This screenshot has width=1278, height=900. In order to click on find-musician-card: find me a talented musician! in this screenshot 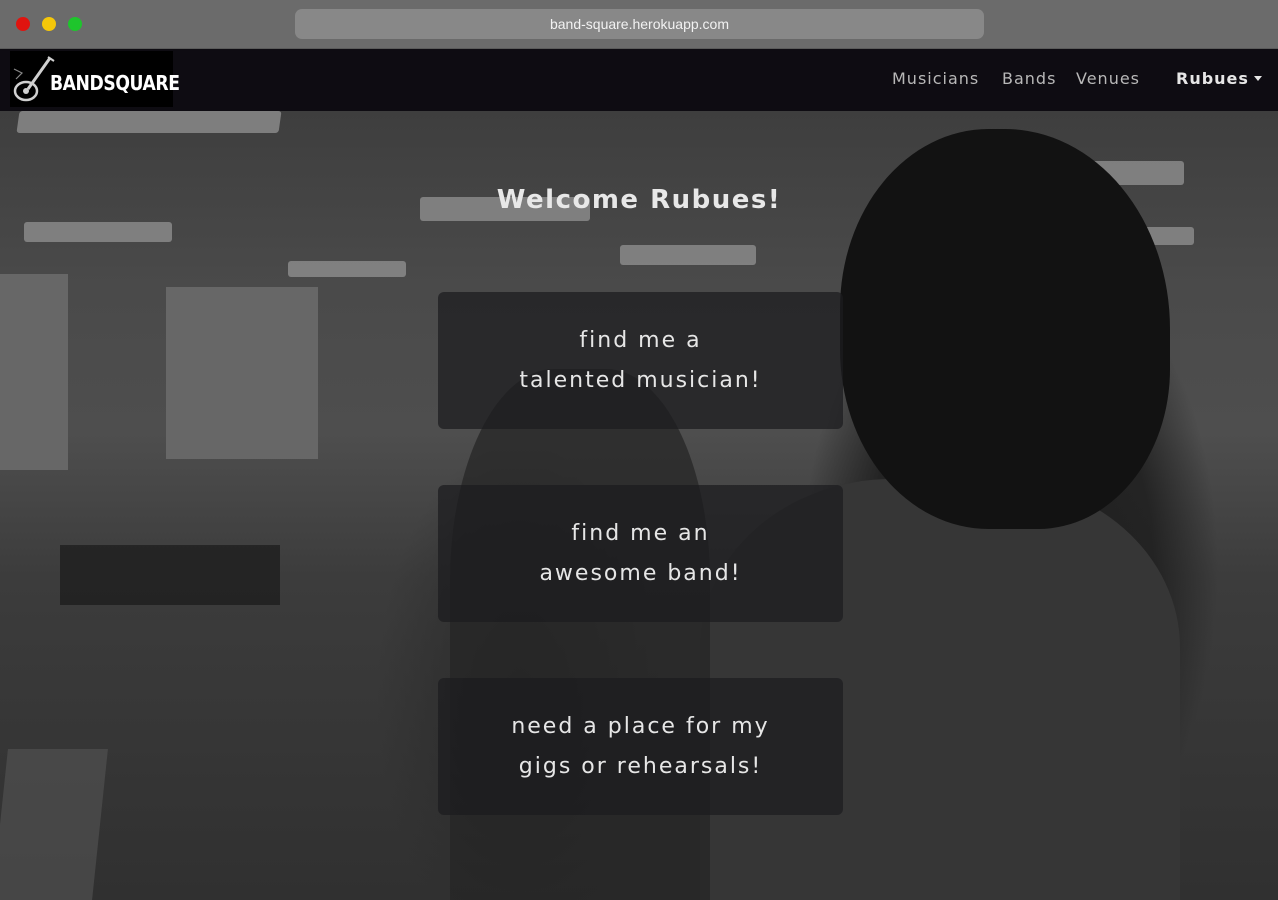, I will do `click(640, 360)`.